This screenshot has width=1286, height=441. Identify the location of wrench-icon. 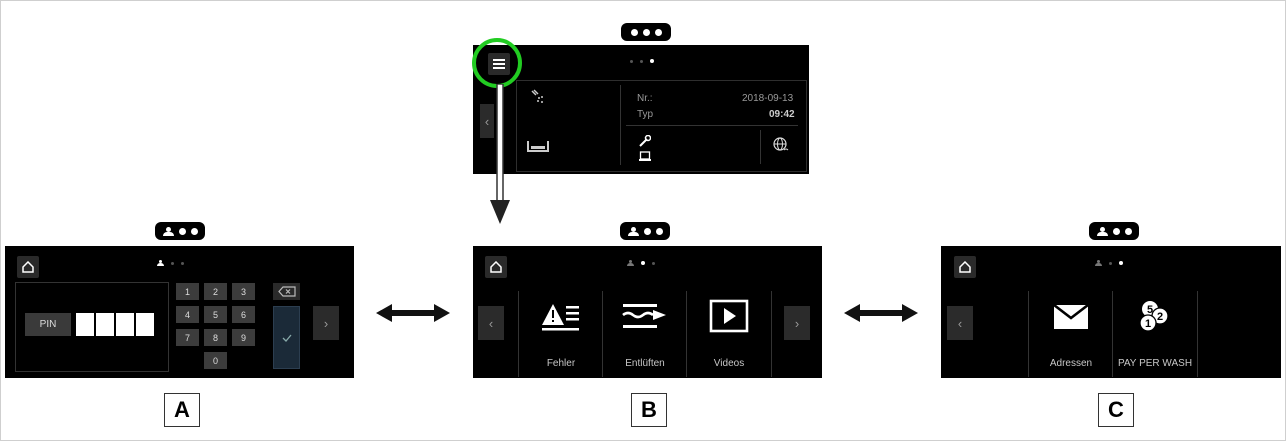
(645, 141).